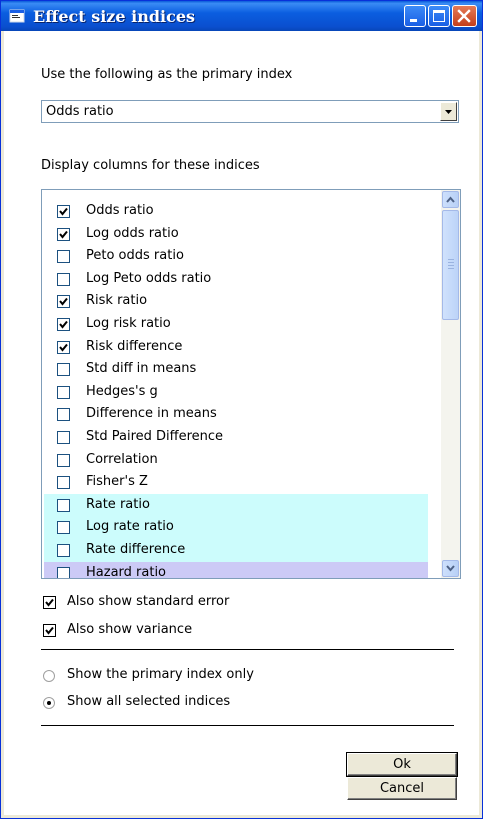  Describe the element at coordinates (402, 764) in the screenshot. I see `ok-button: Ok` at that location.